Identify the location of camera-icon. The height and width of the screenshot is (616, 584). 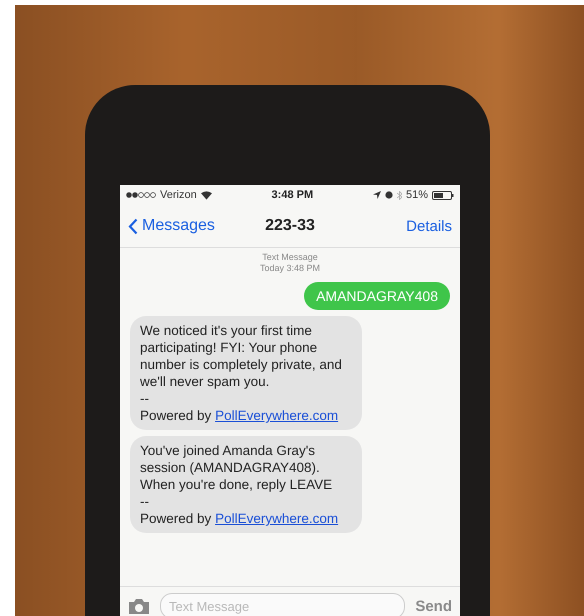
(139, 606).